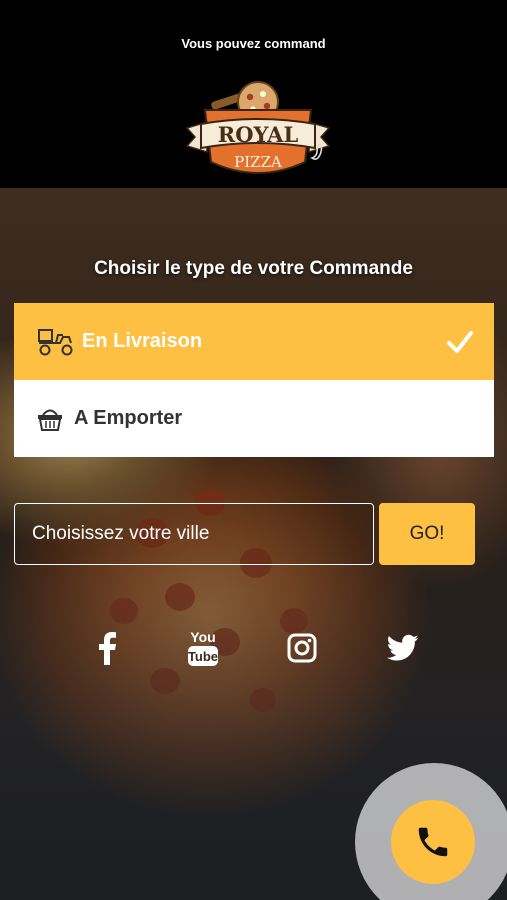 The width and height of the screenshot is (507, 900). What do you see at coordinates (427, 534) in the screenshot?
I see `go-button: GO!` at bounding box center [427, 534].